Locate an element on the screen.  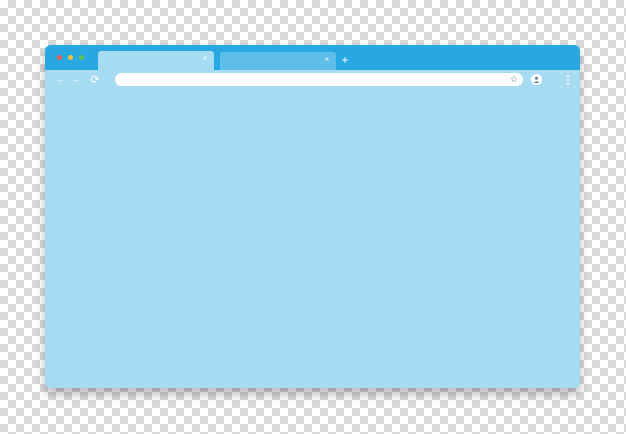
reload-icon: ⟳ is located at coordinates (95, 80).